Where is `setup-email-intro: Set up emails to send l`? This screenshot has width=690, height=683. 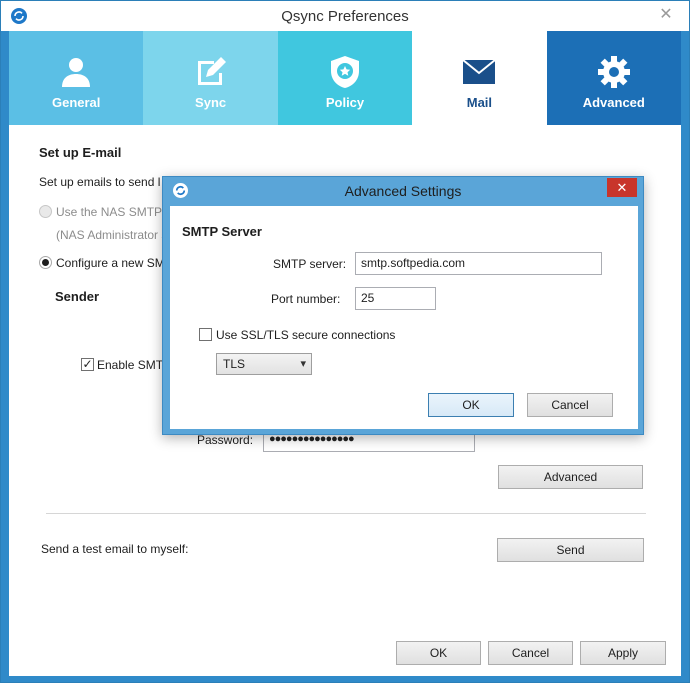 setup-email-intro: Set up emails to send l is located at coordinates (100, 182).